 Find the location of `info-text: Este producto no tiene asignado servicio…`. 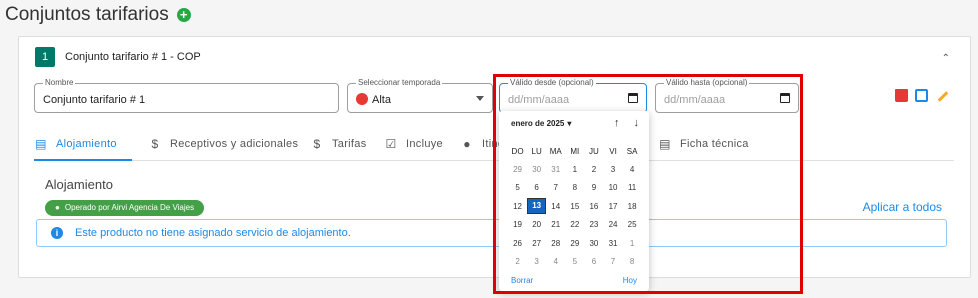

info-text: Este producto no tiene asignado servicio… is located at coordinates (213, 233).